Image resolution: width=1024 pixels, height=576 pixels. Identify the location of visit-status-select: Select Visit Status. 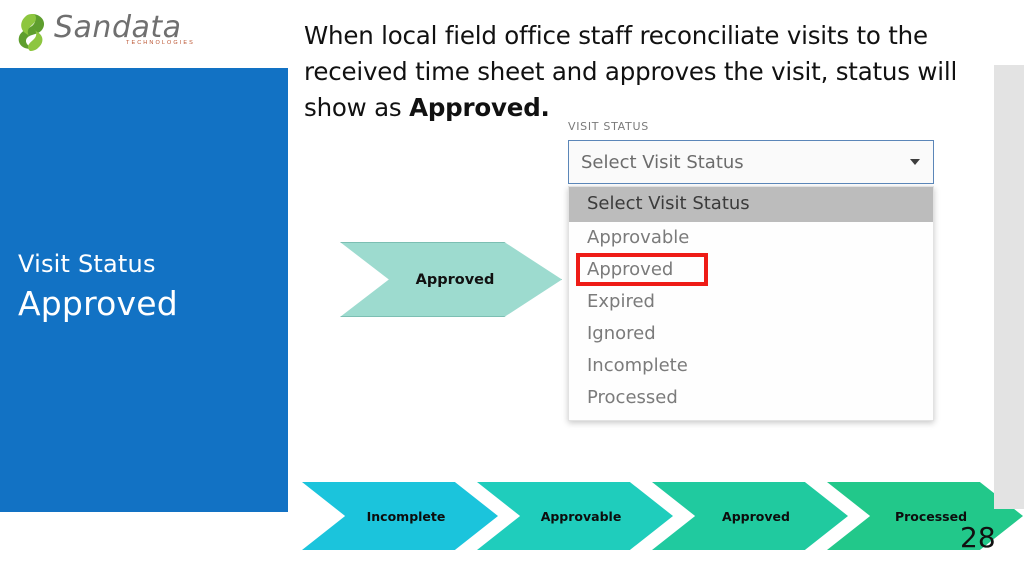
(751, 162).